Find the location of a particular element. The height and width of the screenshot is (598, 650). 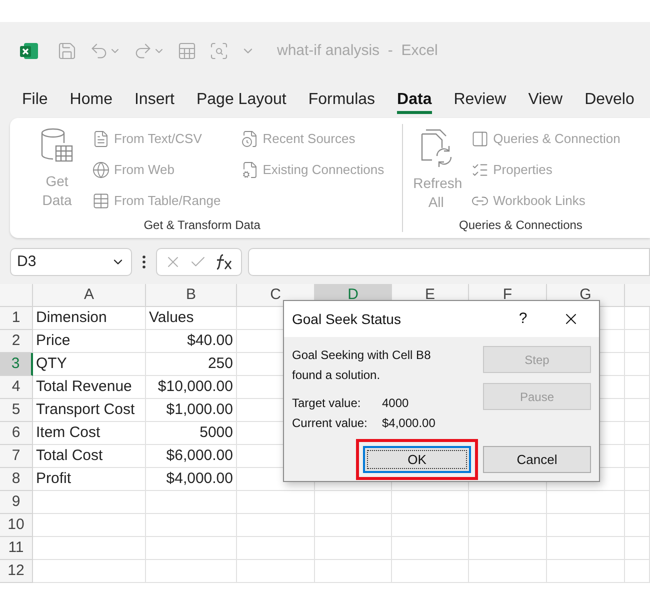

window-title: what-if analysis - Excel is located at coordinates (357, 50).